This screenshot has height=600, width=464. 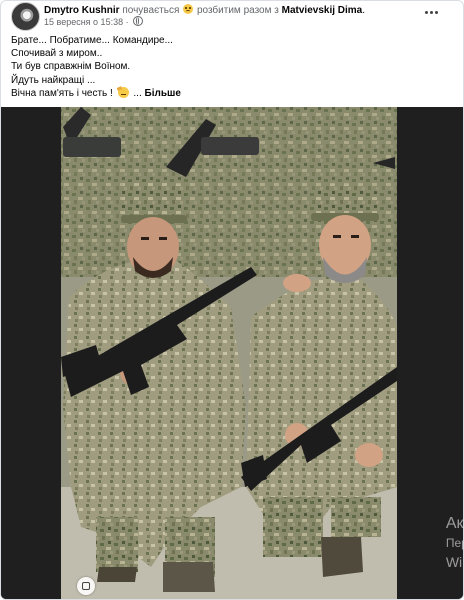 What do you see at coordinates (231, 93) in the screenshot?
I see `message-last-line: Вічна пам'ять і честь ! ... Більше` at bounding box center [231, 93].